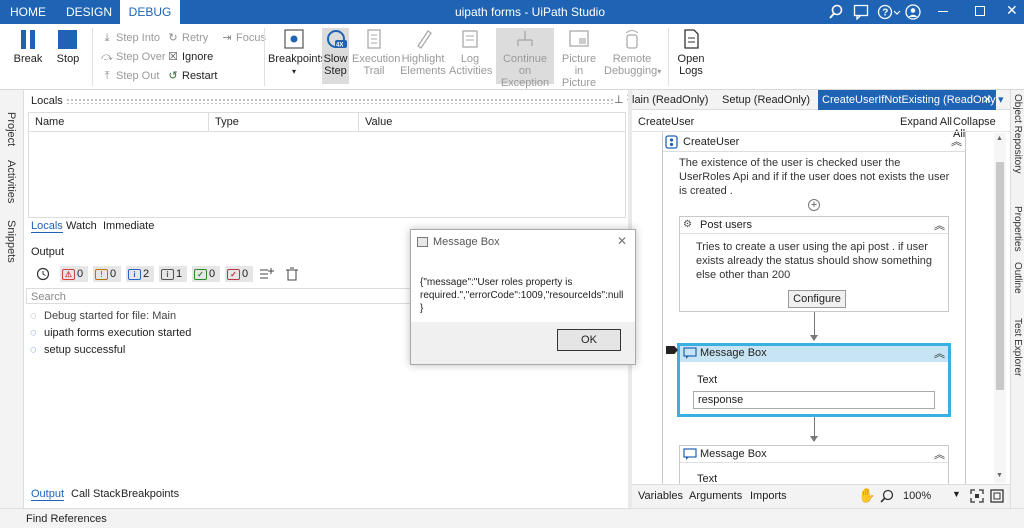  Describe the element at coordinates (292, 274) in the screenshot. I see `trash-icon` at that location.